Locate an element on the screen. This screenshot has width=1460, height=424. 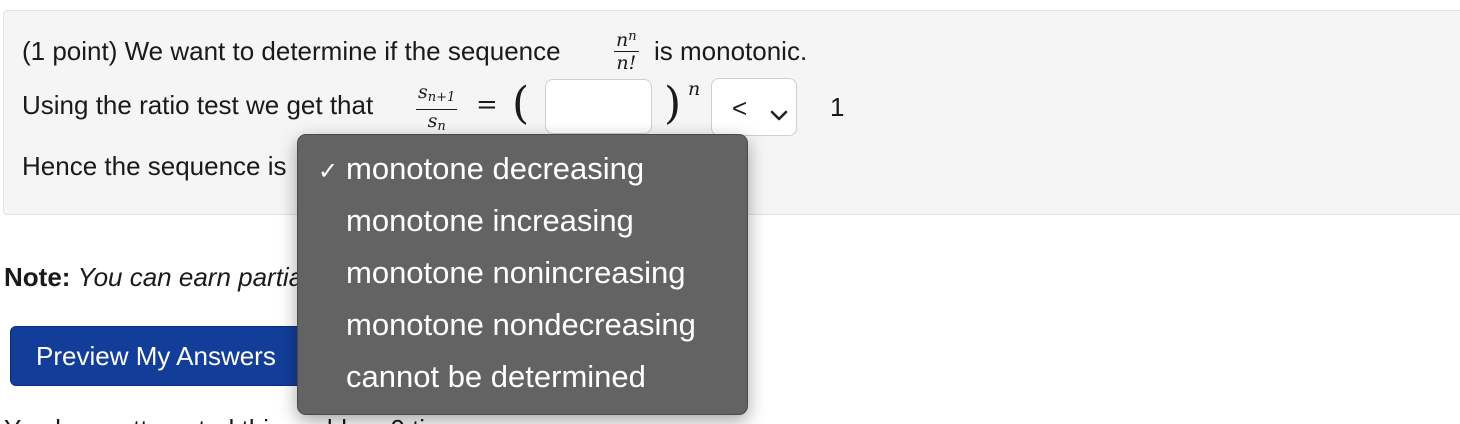
ratio-denominator: s is located at coordinates (432, 121).